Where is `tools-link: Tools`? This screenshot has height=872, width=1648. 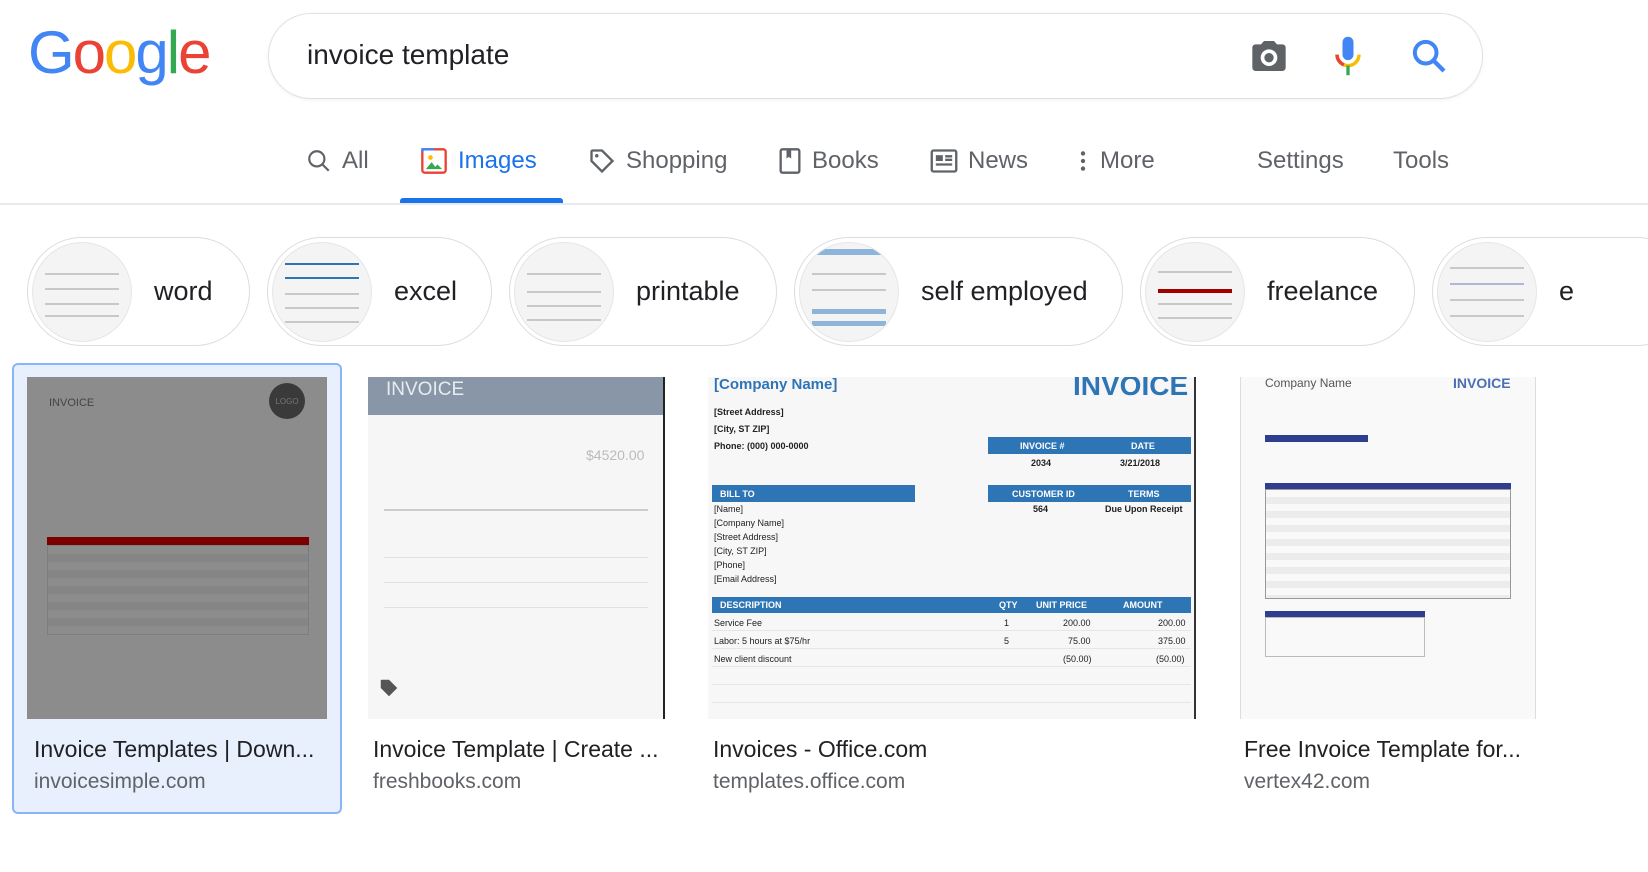 tools-link: Tools is located at coordinates (1421, 161).